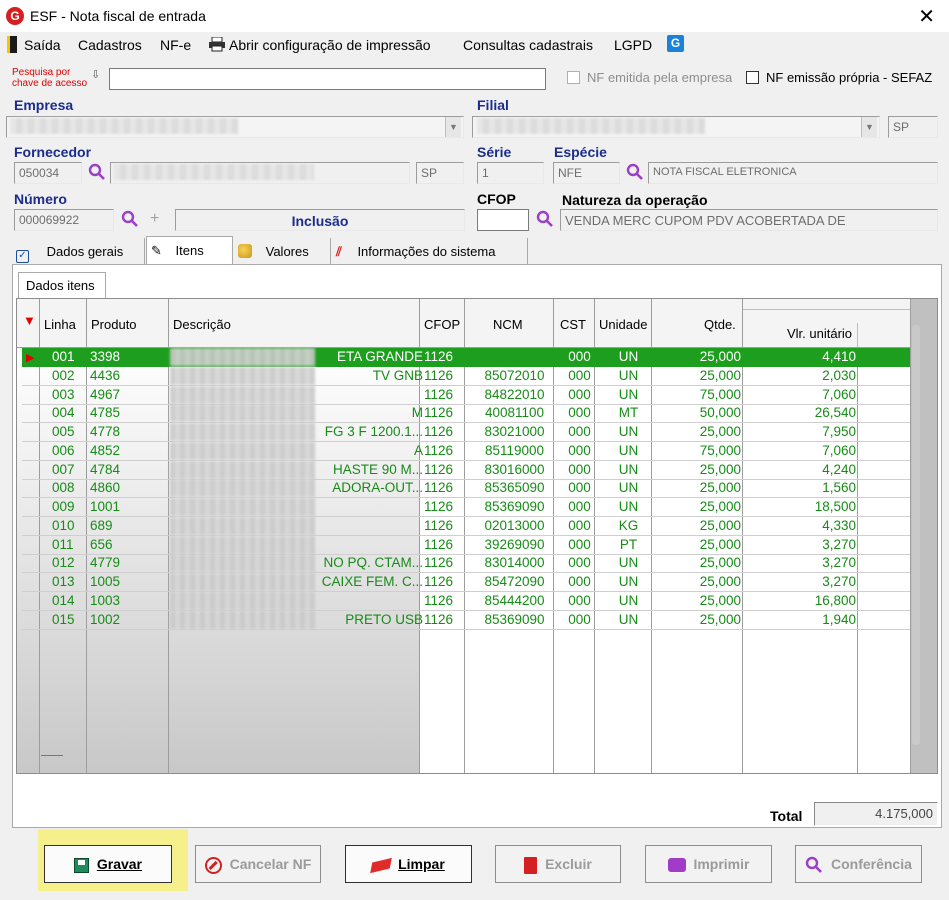 Image resolution: width=949 pixels, height=900 pixels. What do you see at coordinates (528, 45) in the screenshot?
I see `menu-consultas-cadastrais: Consultas cadastrais` at bounding box center [528, 45].